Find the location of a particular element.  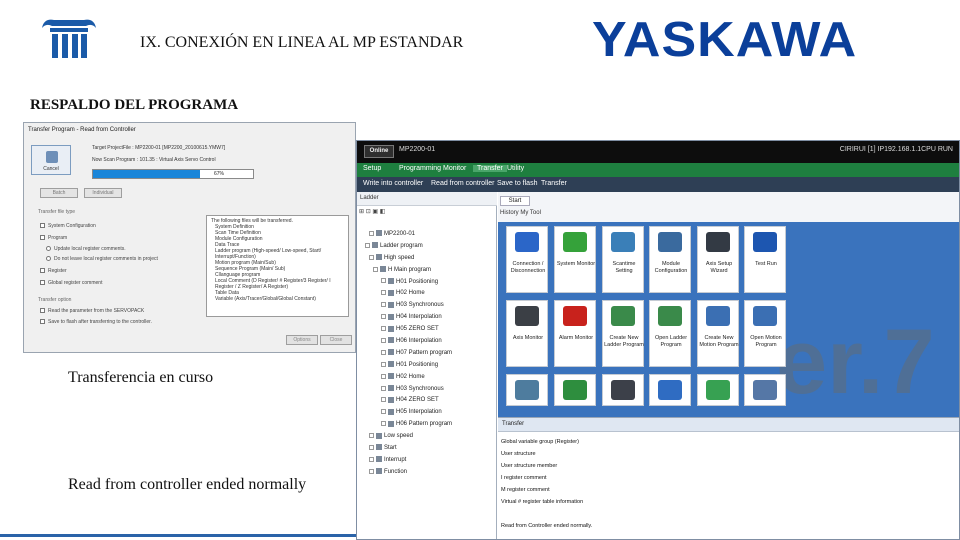

menu-utility: Utility is located at coordinates (515, 168).